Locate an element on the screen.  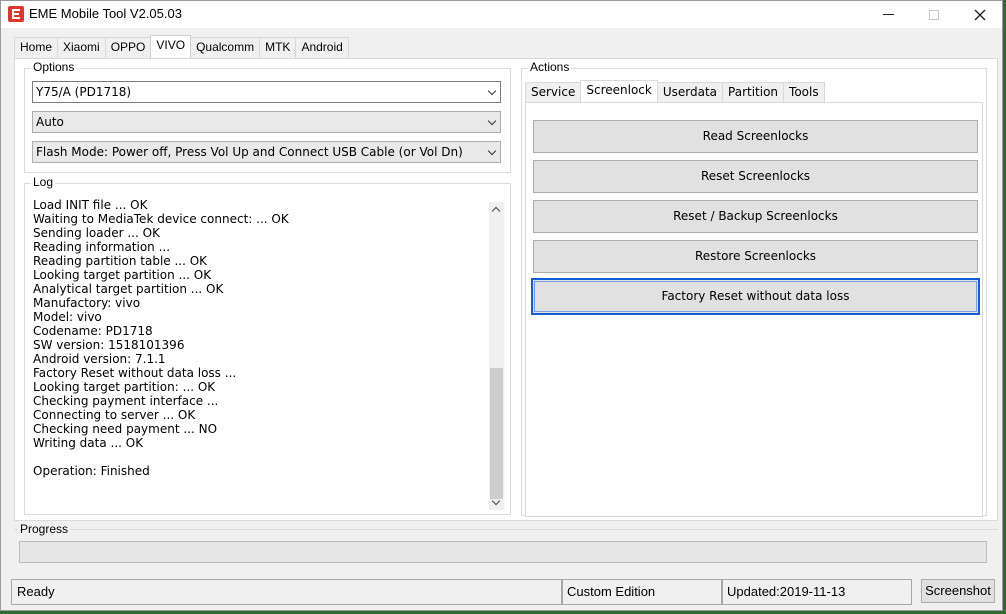
options-label: Options is located at coordinates (54, 67).